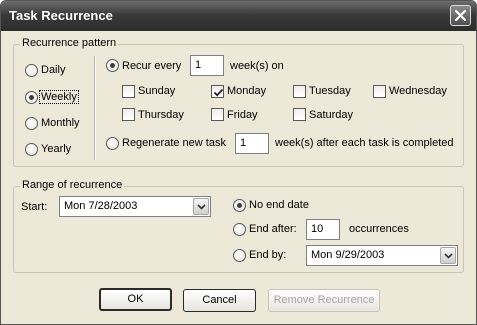 This screenshot has width=477, height=325. What do you see at coordinates (69, 43) in the screenshot?
I see `recurrence-pattern-legend: Recurrence pattern` at bounding box center [69, 43].